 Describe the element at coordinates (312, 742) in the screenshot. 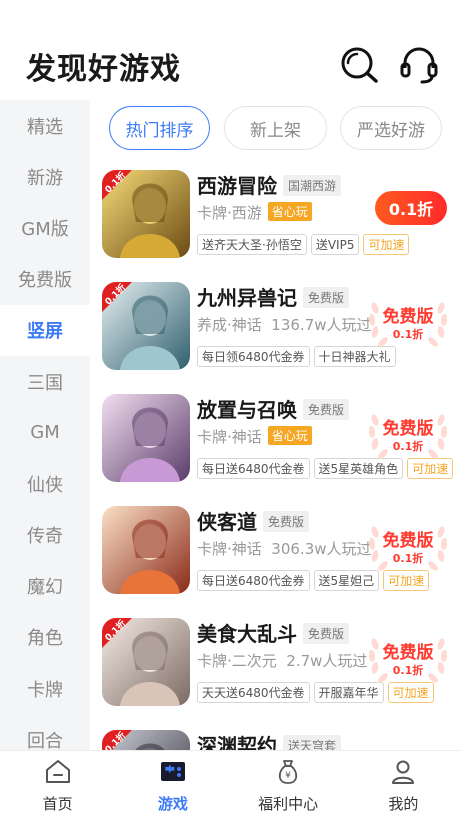

I see `game-tag: 送天穹套` at that location.